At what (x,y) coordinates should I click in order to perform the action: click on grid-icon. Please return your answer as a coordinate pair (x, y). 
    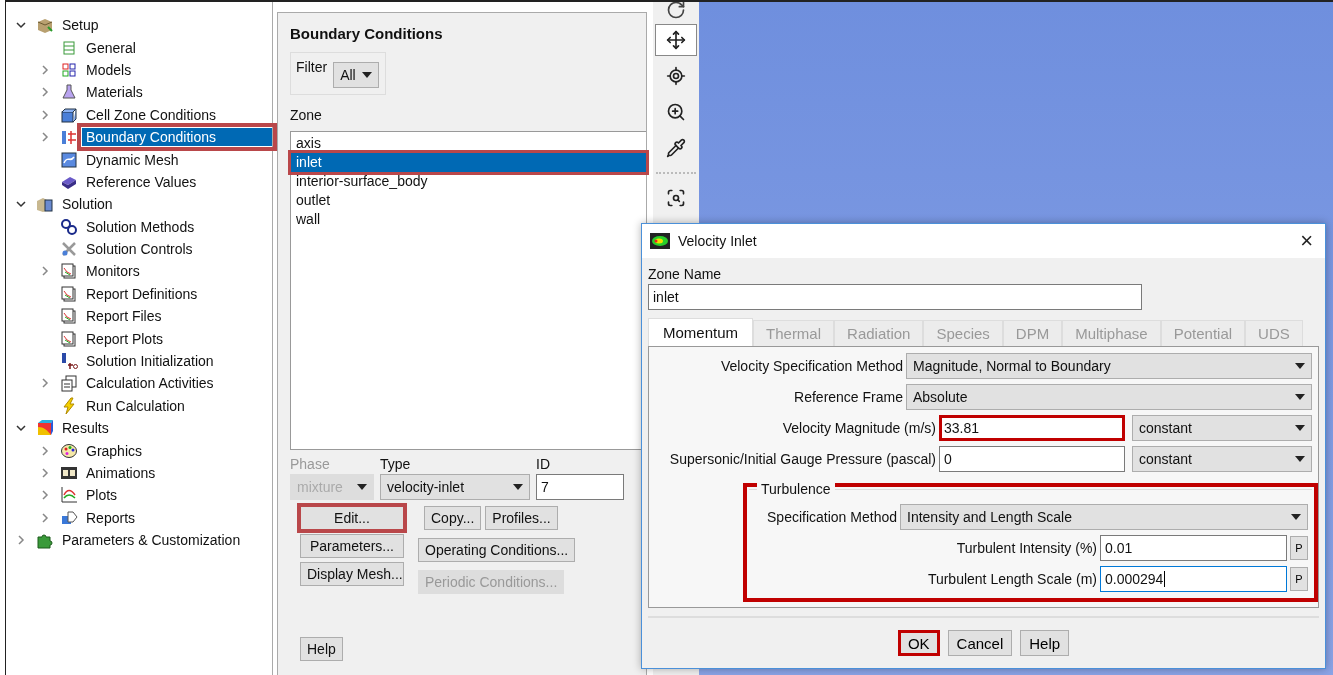
    Looking at the image, I should click on (69, 69).